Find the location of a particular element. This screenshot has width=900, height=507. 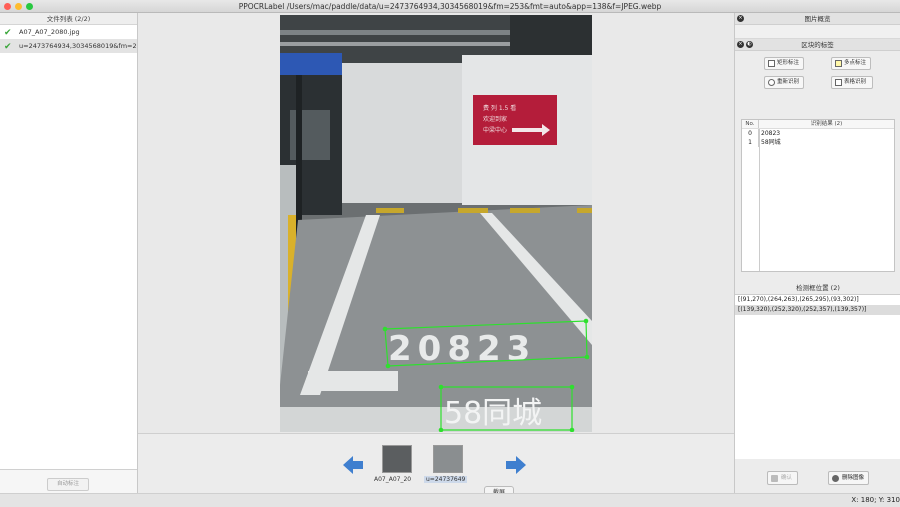

label-header: × ◐ 区块的标签 is located at coordinates (817, 45).